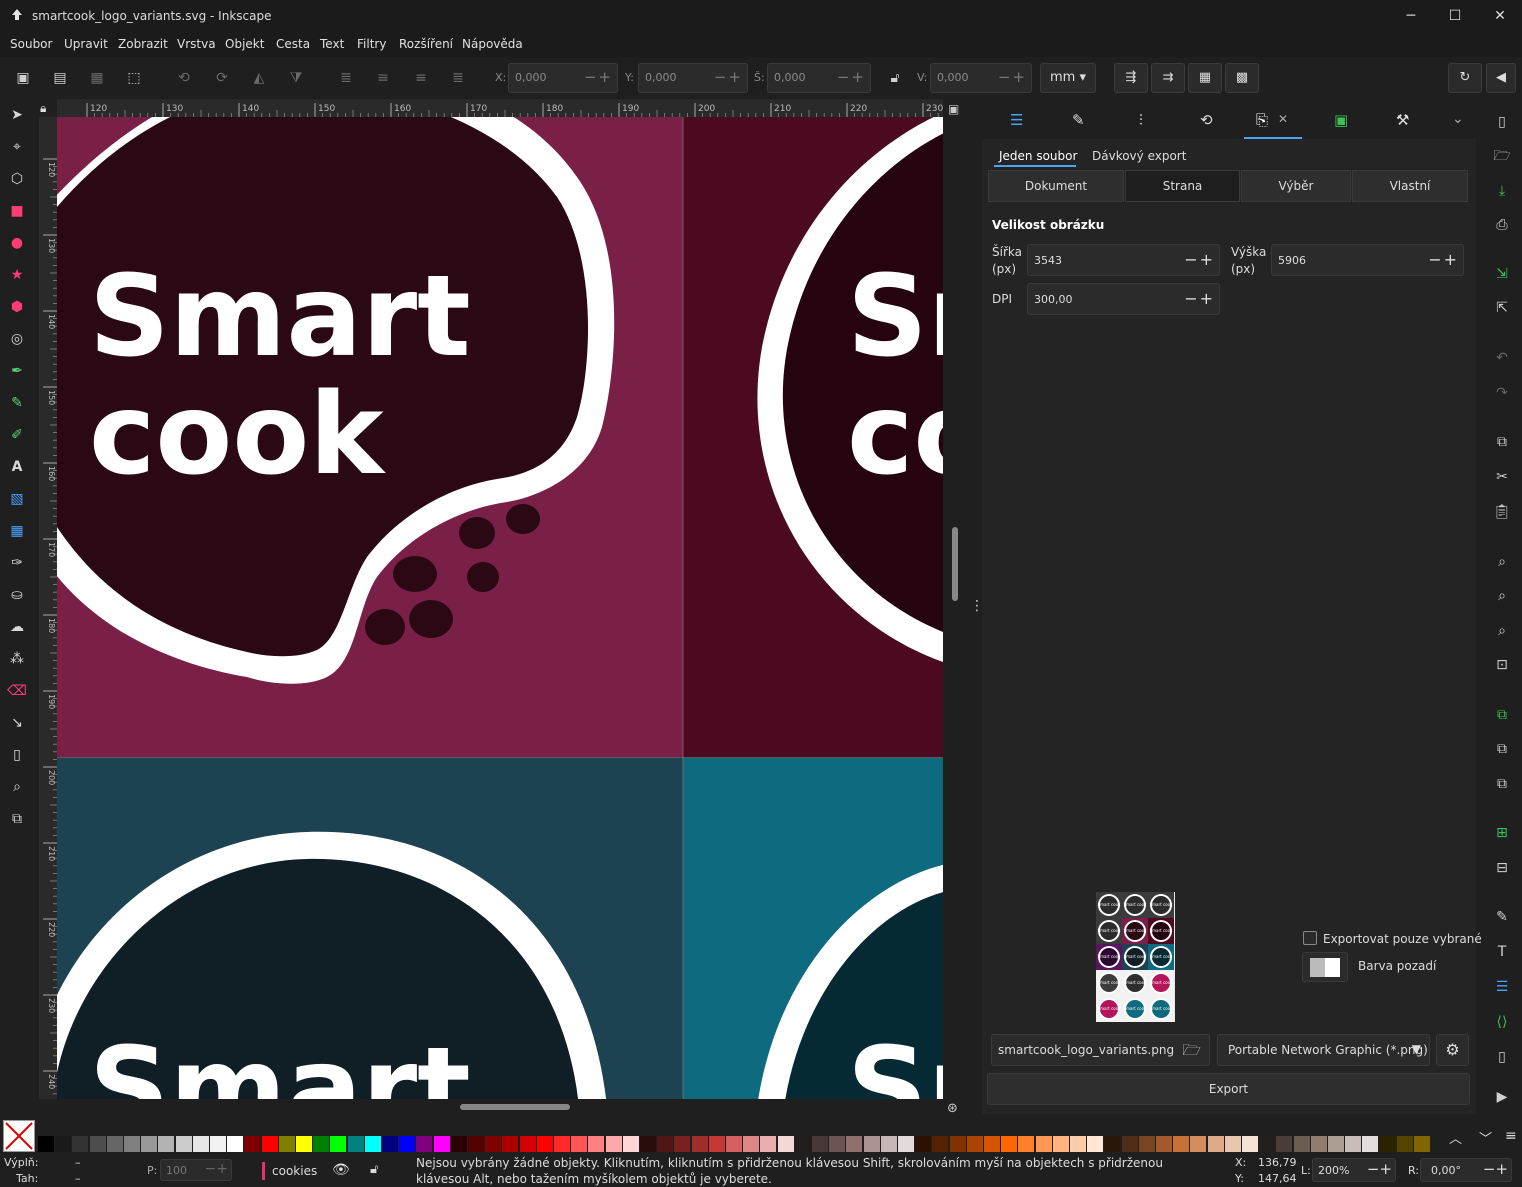 The image size is (1522, 1187). What do you see at coordinates (134, 78) in the screenshot?
I see `deselect-icon: ⬚` at bounding box center [134, 78].